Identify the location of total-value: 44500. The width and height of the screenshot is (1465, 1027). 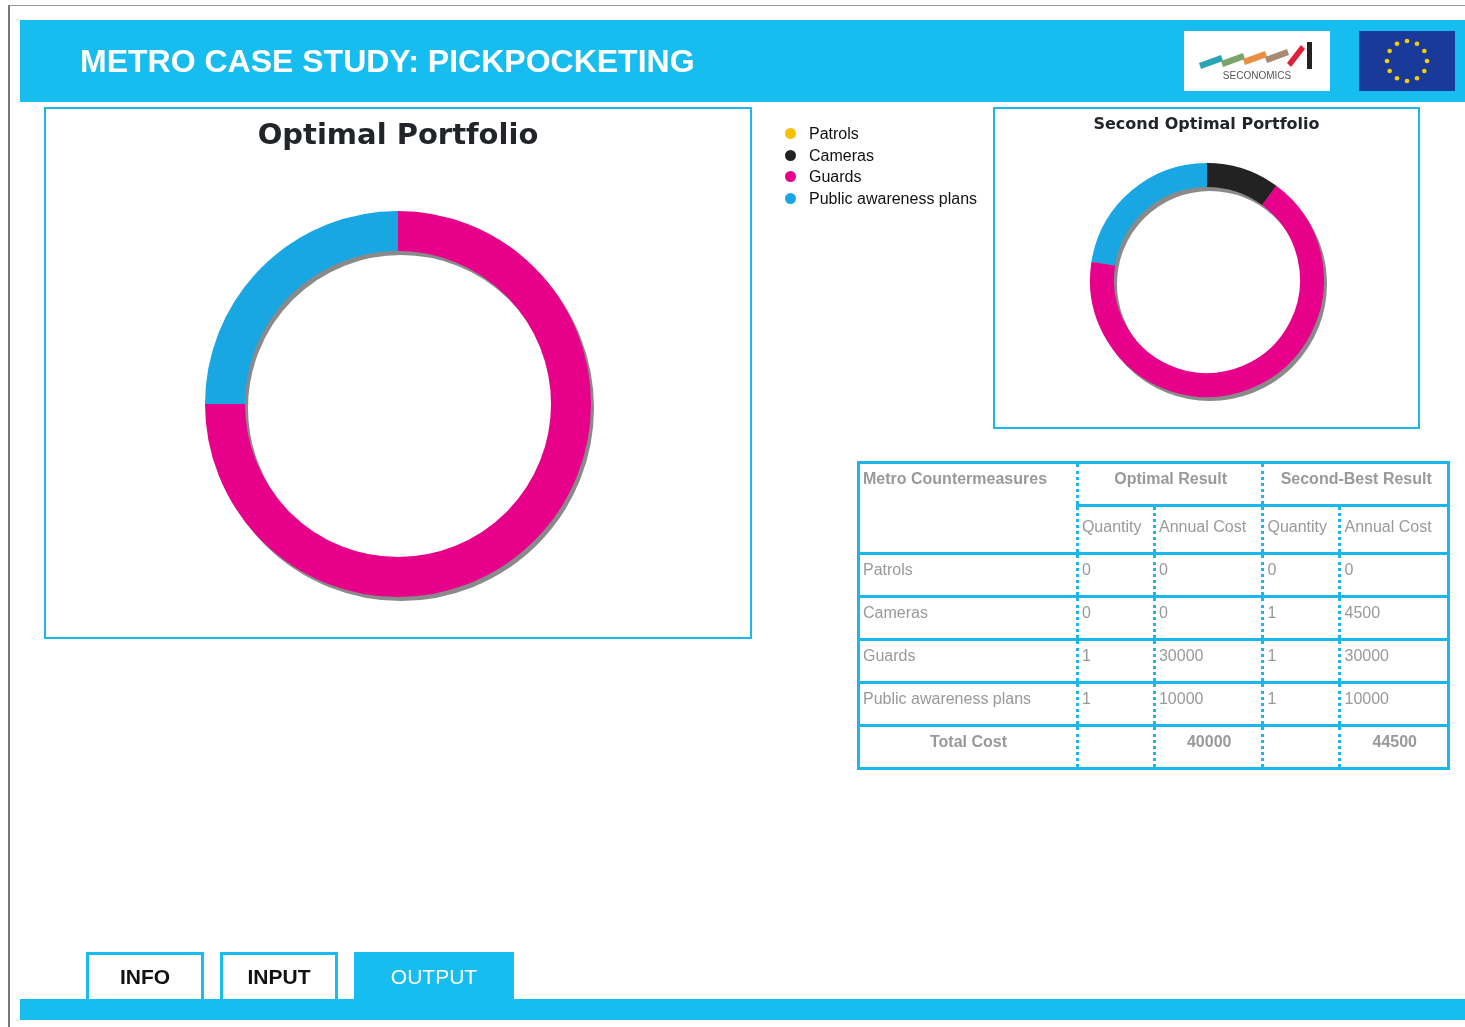
(1394, 747).